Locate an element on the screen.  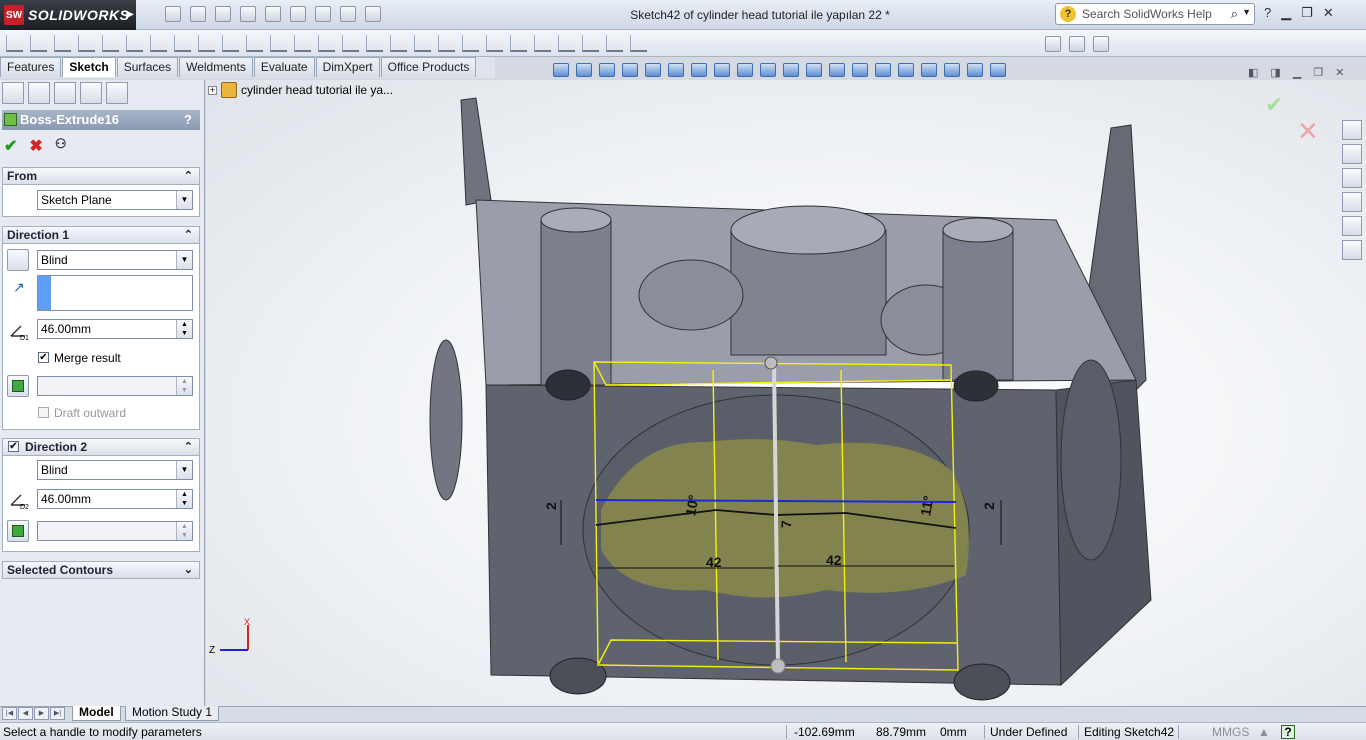
undo-icon is located at coordinates (273, 14).